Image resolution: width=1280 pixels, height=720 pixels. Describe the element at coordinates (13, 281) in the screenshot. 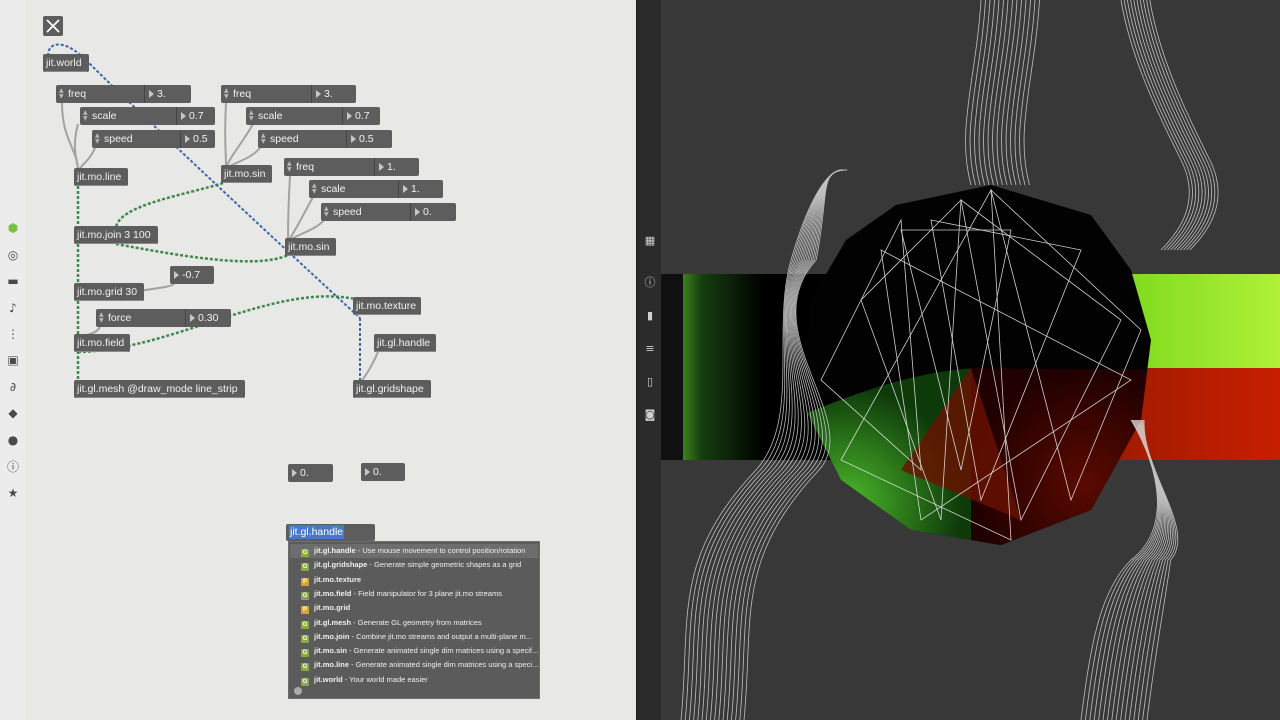

I see `film-icon: ▬` at that location.